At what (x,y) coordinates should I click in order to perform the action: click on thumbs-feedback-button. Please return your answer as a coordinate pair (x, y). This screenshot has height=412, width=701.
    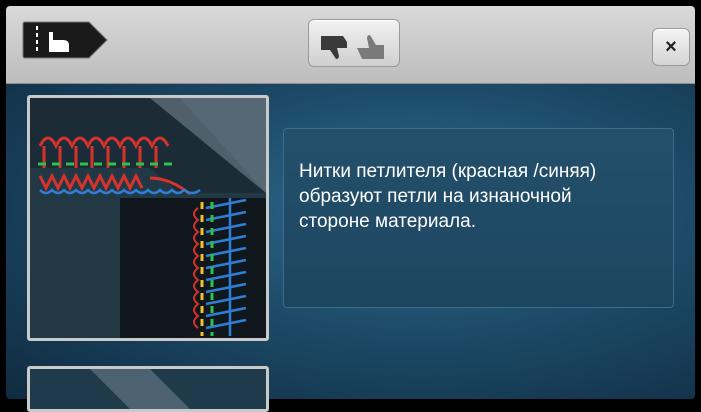
    Looking at the image, I should click on (354, 43).